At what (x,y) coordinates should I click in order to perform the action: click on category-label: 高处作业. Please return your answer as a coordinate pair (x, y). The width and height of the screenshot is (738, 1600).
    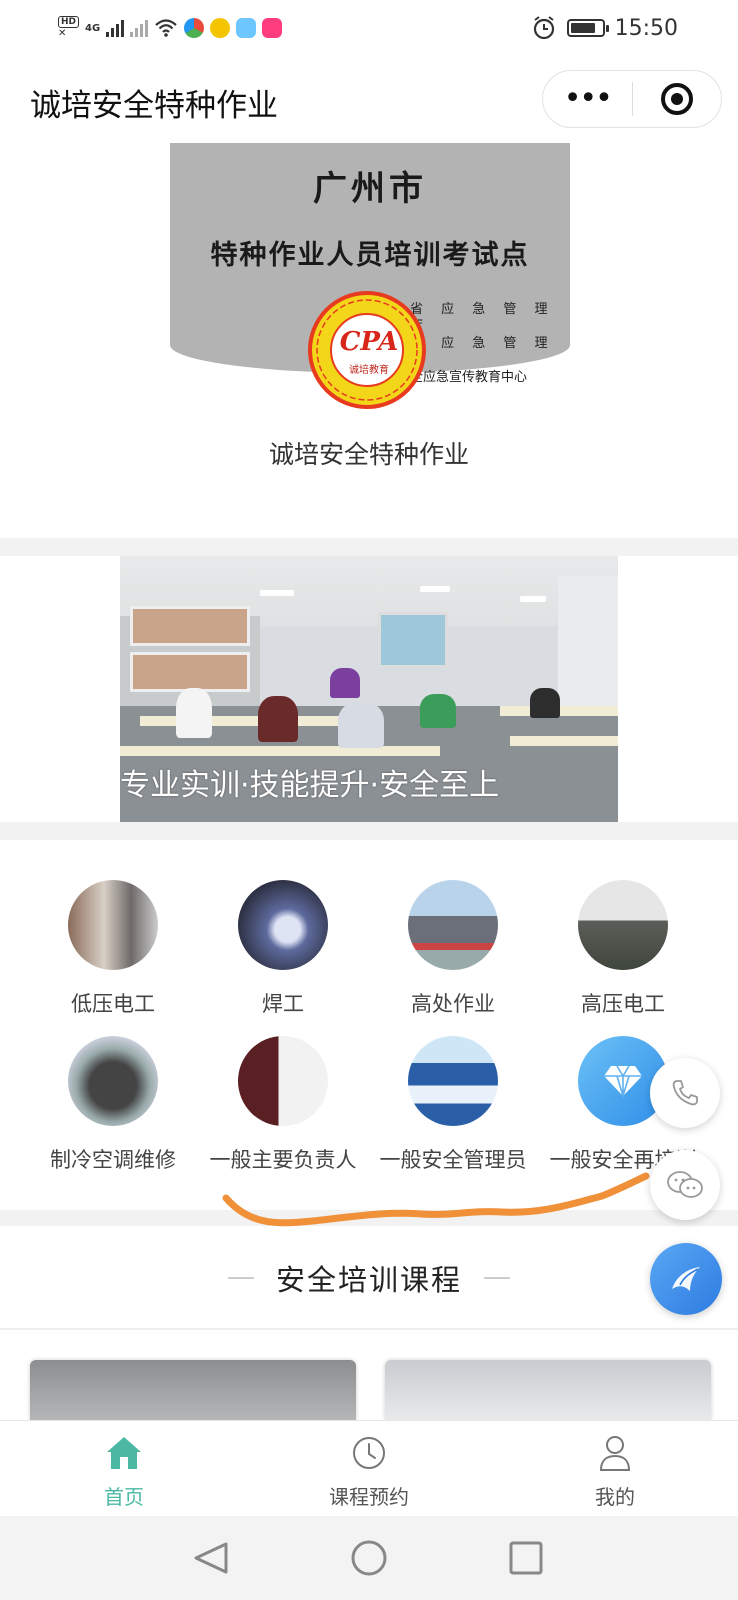
    Looking at the image, I should click on (453, 1004).